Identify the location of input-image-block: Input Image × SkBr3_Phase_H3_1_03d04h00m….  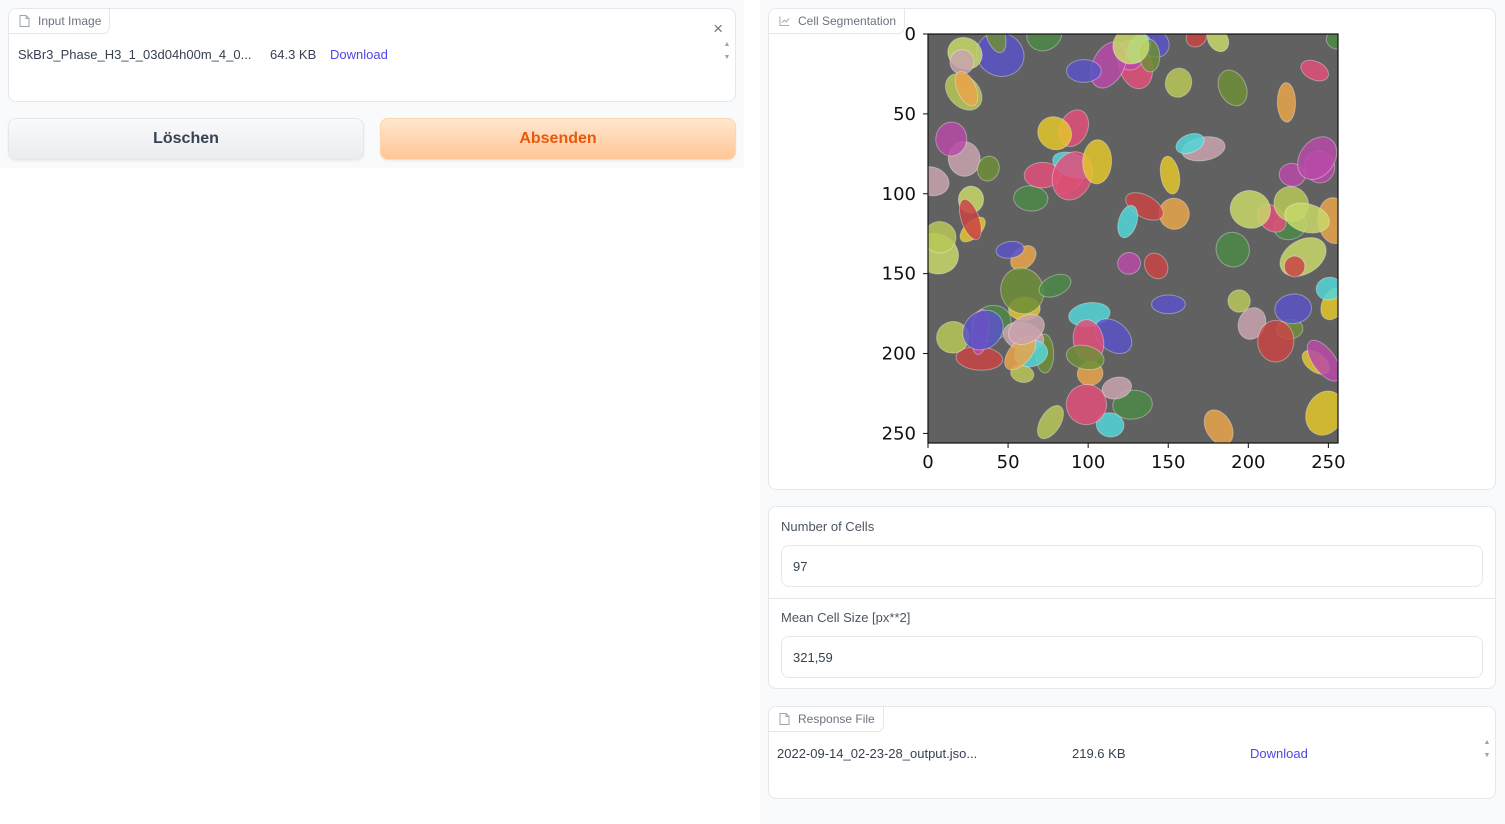
(372, 55).